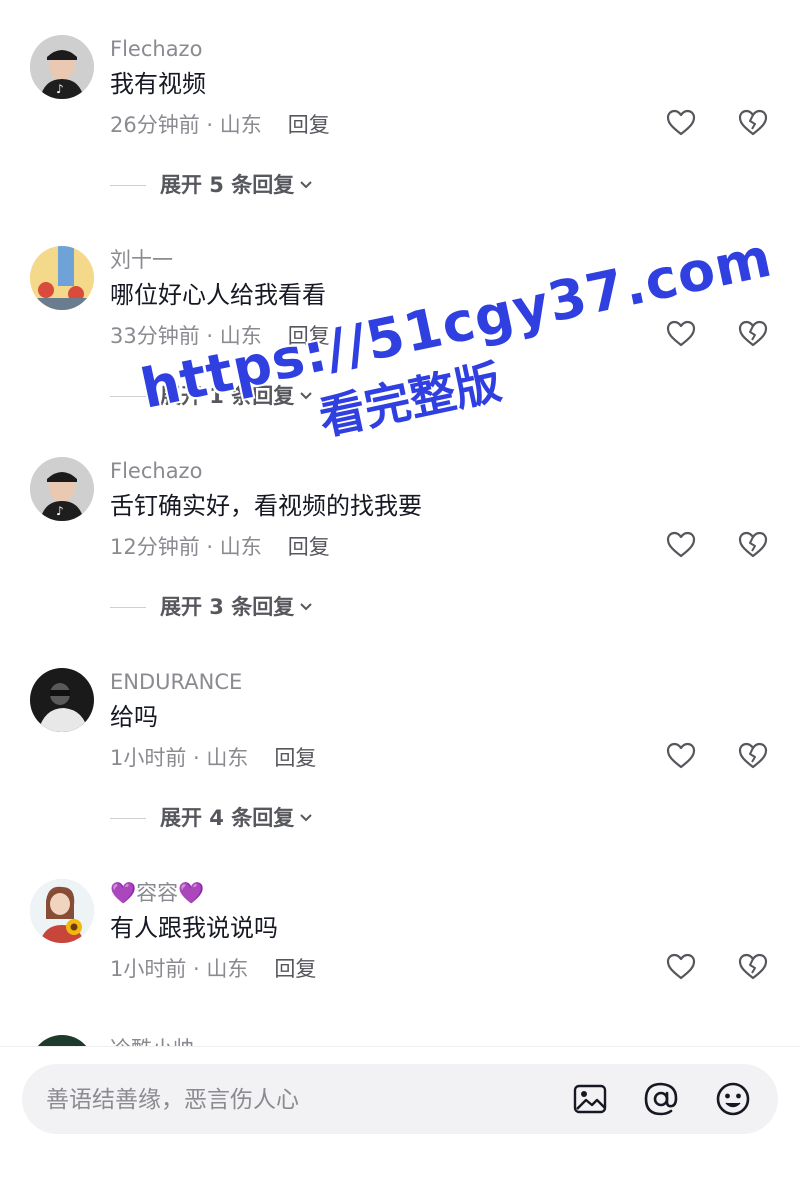 The height and width of the screenshot is (1179, 800). I want to click on expand-replies-button: 展开 1 条回复, so click(212, 396).